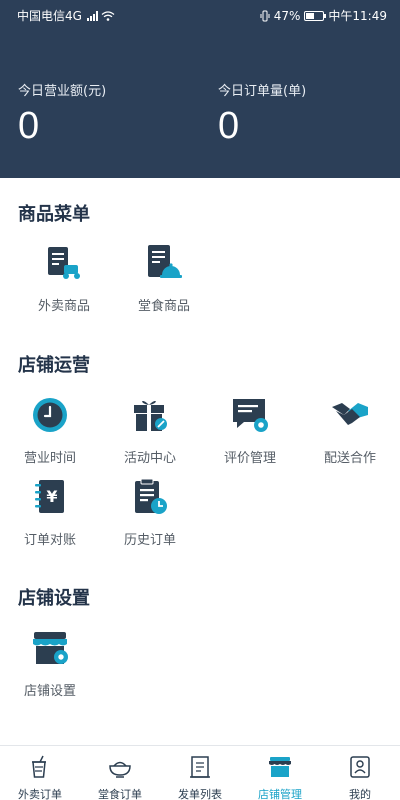 The image size is (400, 800). I want to click on delivery-cooperation-button: 配送合作, so click(350, 430).